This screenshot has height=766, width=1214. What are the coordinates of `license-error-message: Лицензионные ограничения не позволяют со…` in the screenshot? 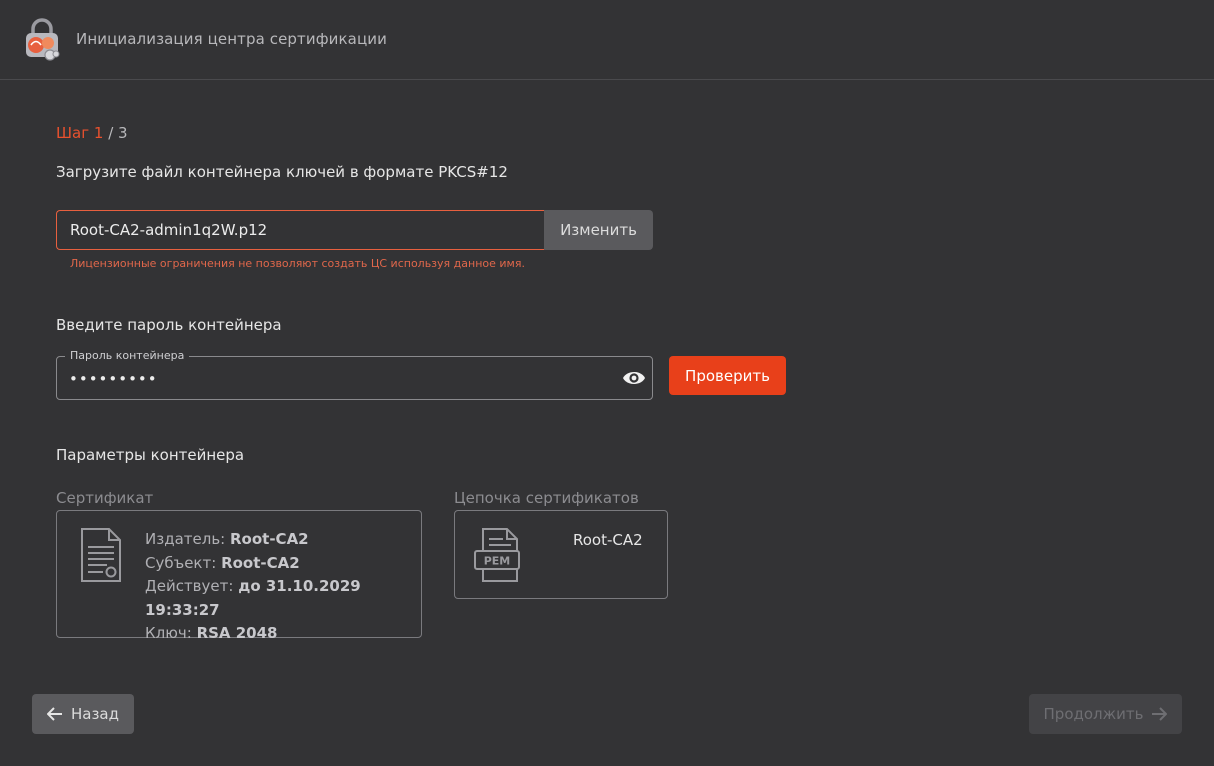 It's located at (297, 263).